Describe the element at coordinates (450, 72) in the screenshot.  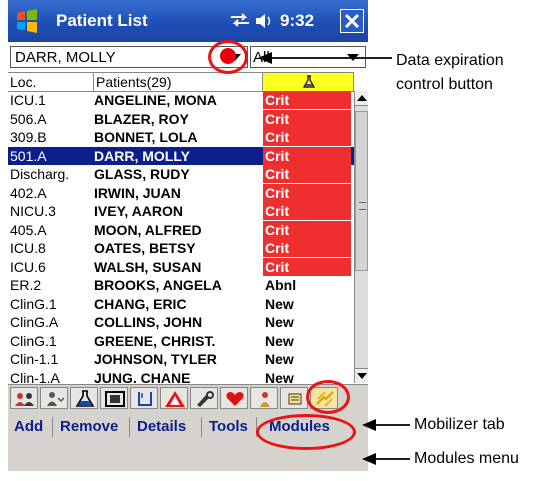
I see `expiration-callout-label: Data expiration control button` at that location.